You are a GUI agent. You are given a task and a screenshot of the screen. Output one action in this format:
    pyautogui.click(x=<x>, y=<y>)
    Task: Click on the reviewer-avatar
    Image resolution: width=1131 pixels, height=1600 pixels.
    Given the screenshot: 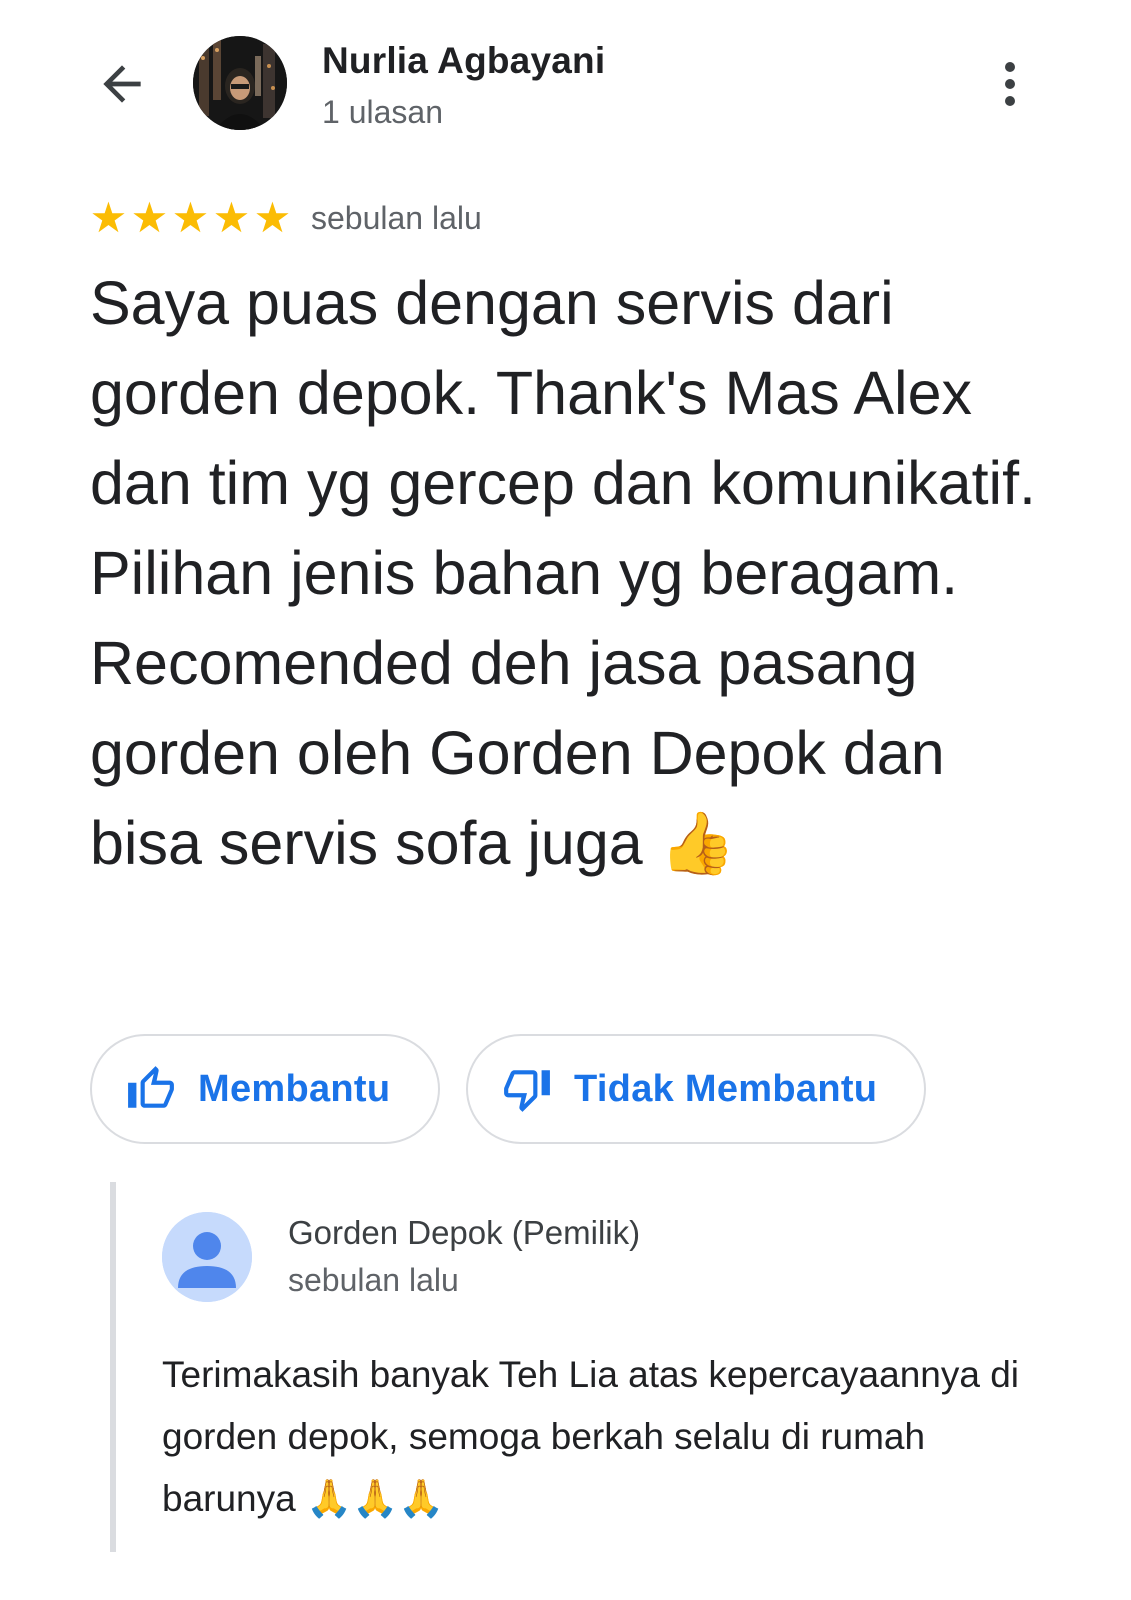 What is the action you would take?
    pyautogui.click(x=240, y=83)
    